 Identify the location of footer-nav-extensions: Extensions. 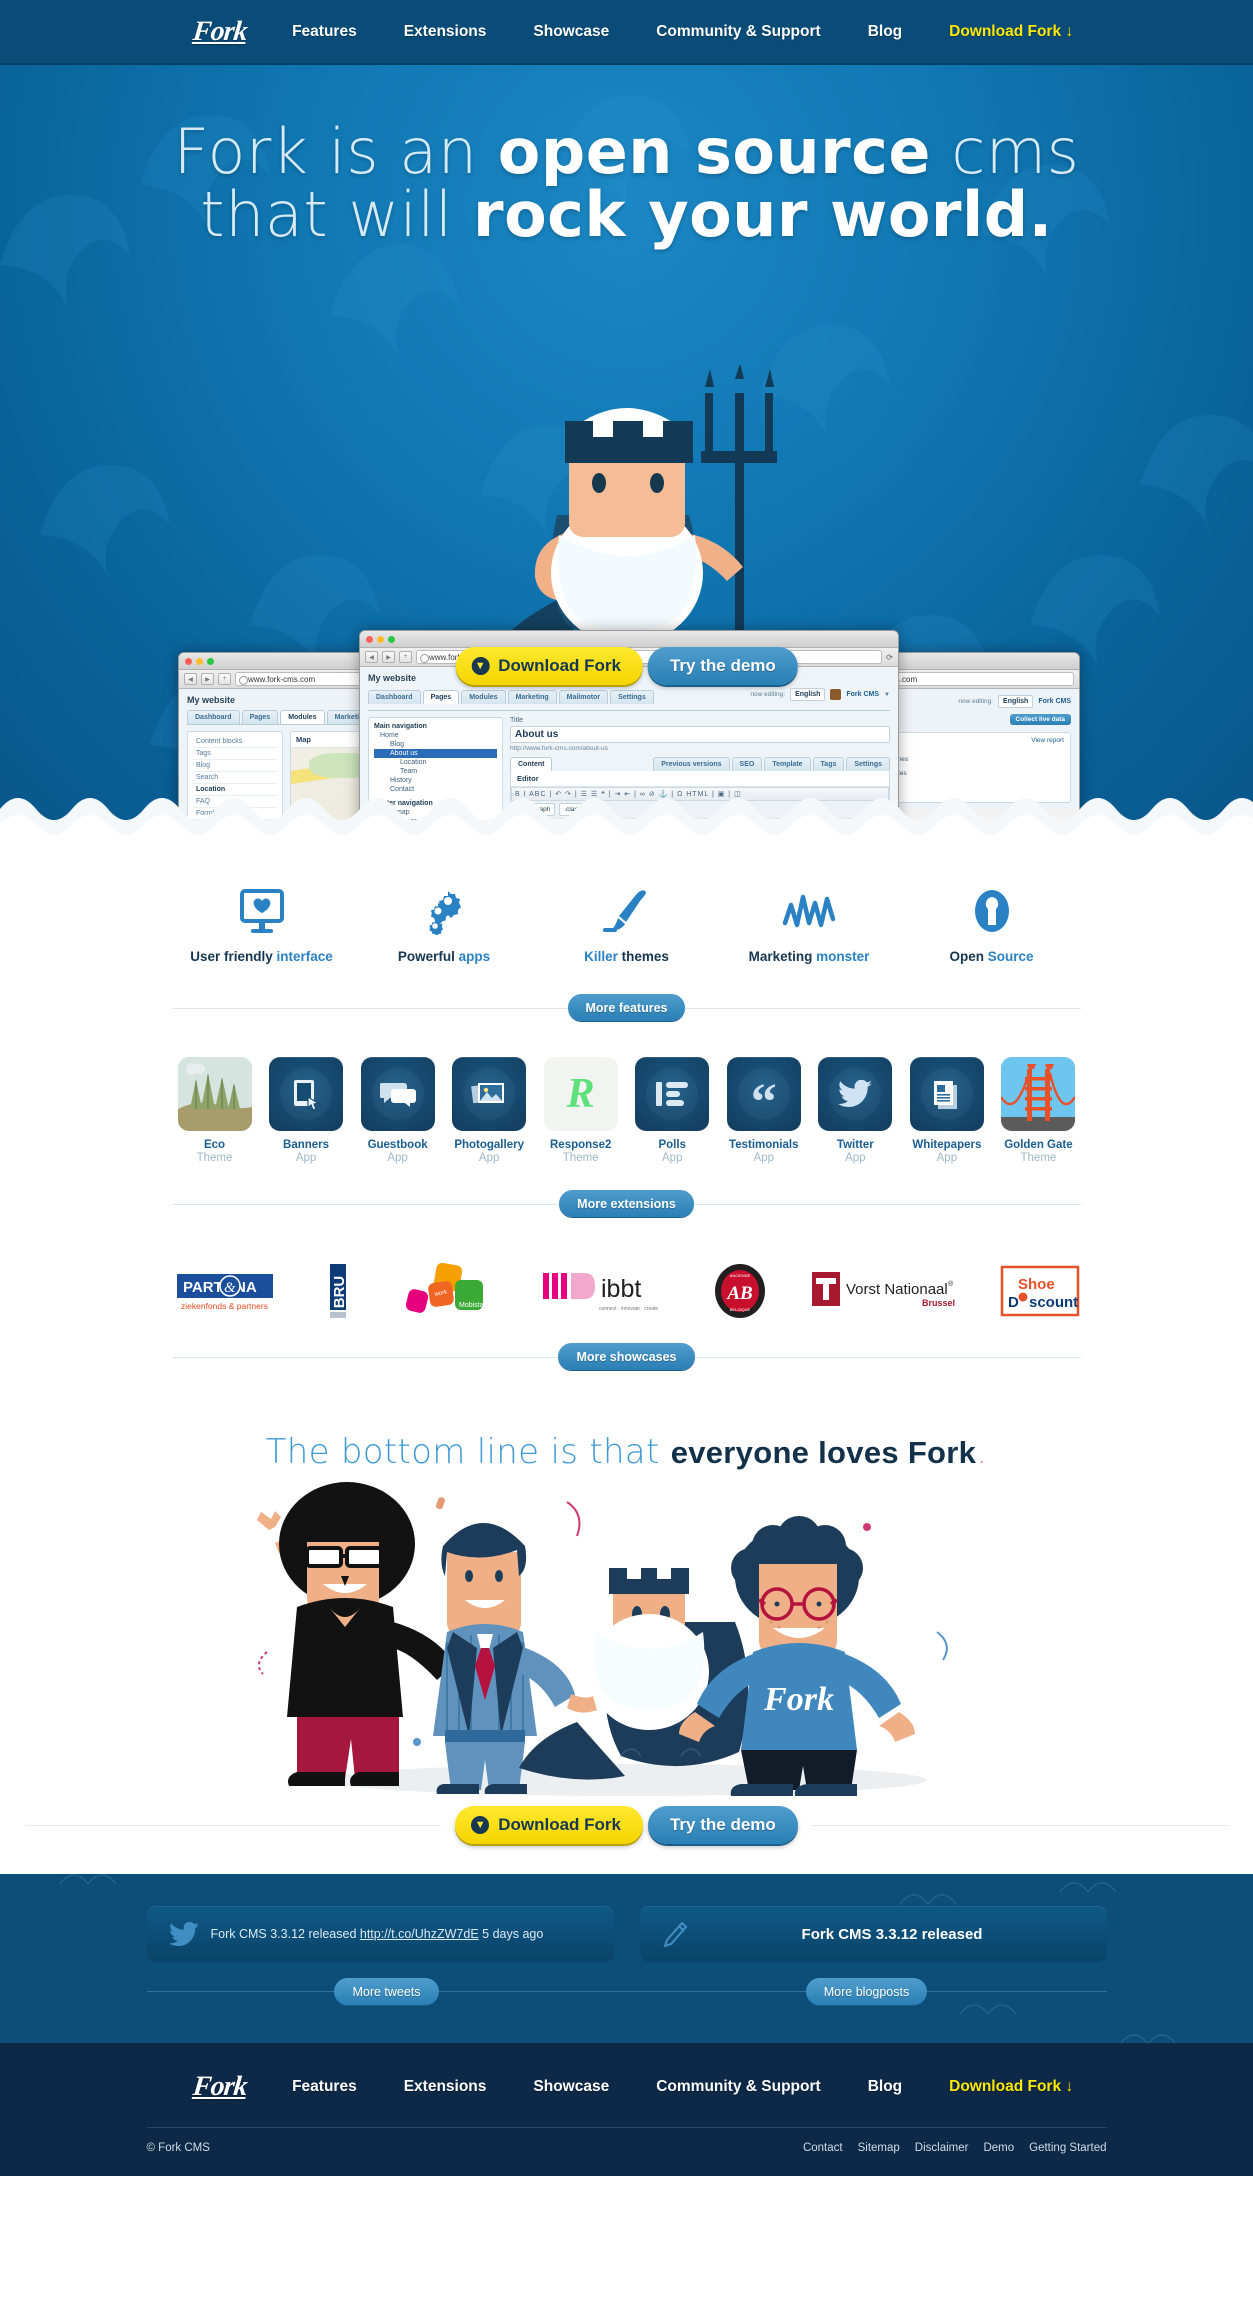
(445, 2087).